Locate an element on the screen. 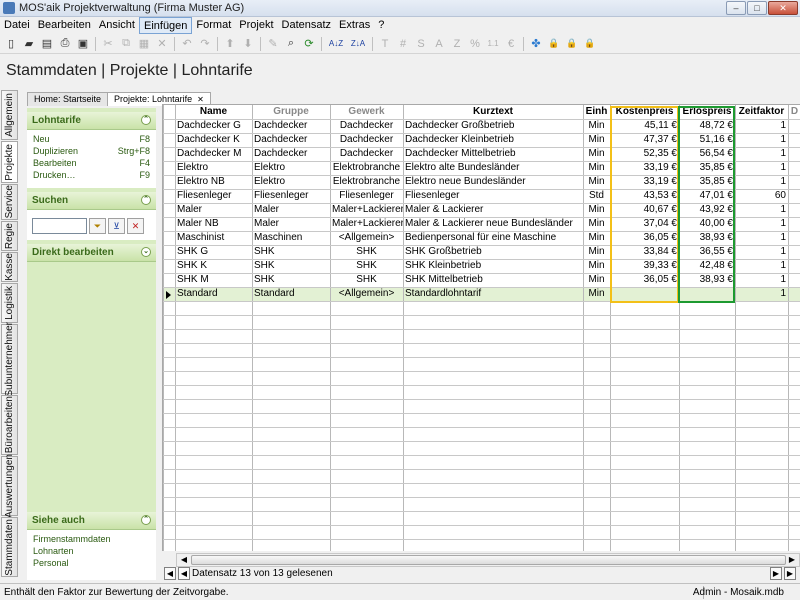  table-cell-name: SHK G is located at coordinates (213, 252).